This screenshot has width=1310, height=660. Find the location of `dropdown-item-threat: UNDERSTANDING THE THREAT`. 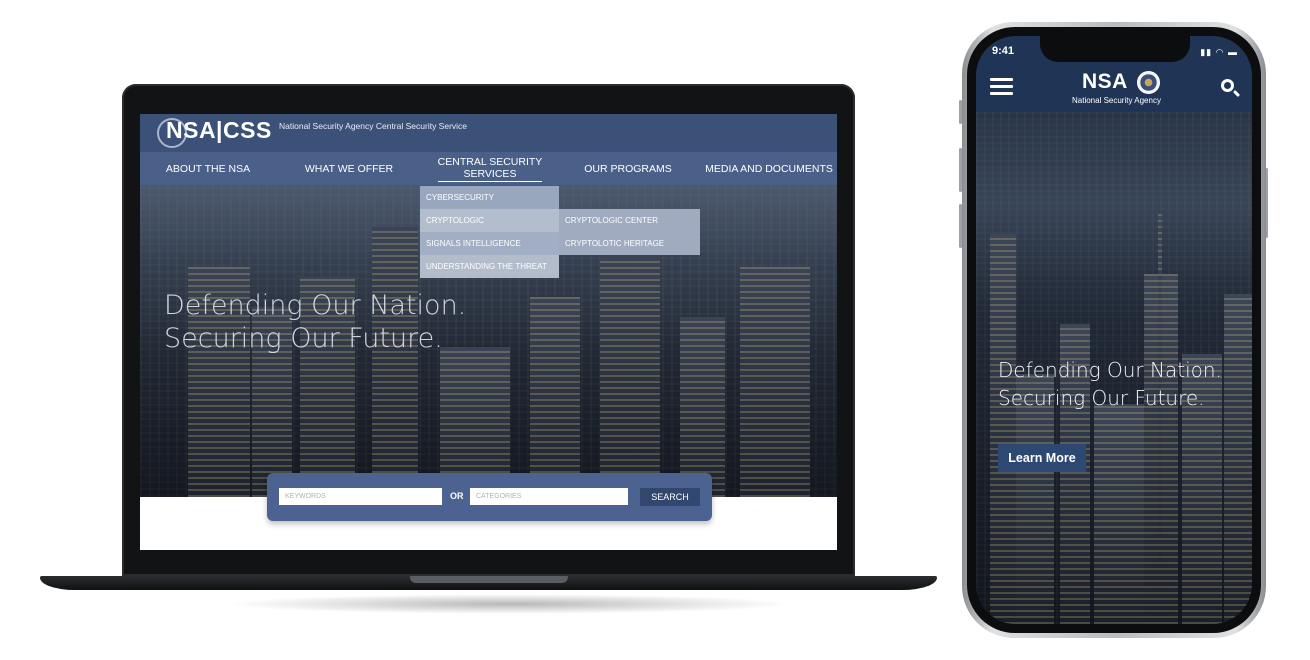

dropdown-item-threat: UNDERSTANDING THE THREAT is located at coordinates (489, 266).